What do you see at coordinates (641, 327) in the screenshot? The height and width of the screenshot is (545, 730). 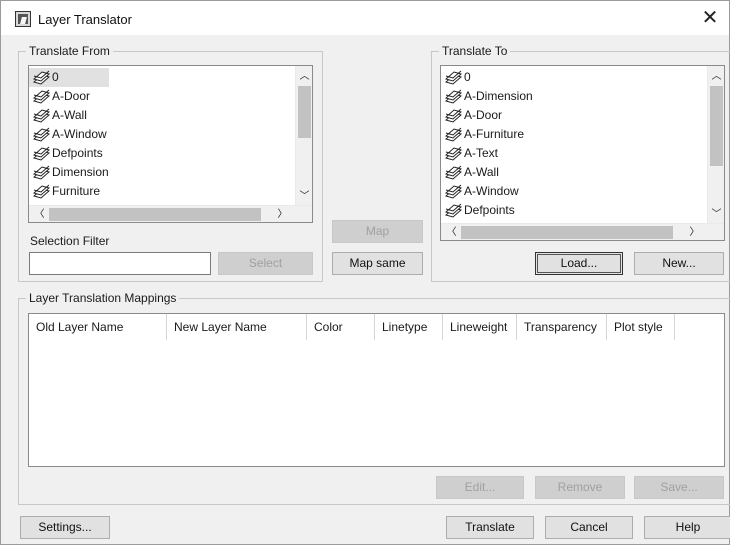 I see `column-plot-style: Plot style` at bounding box center [641, 327].